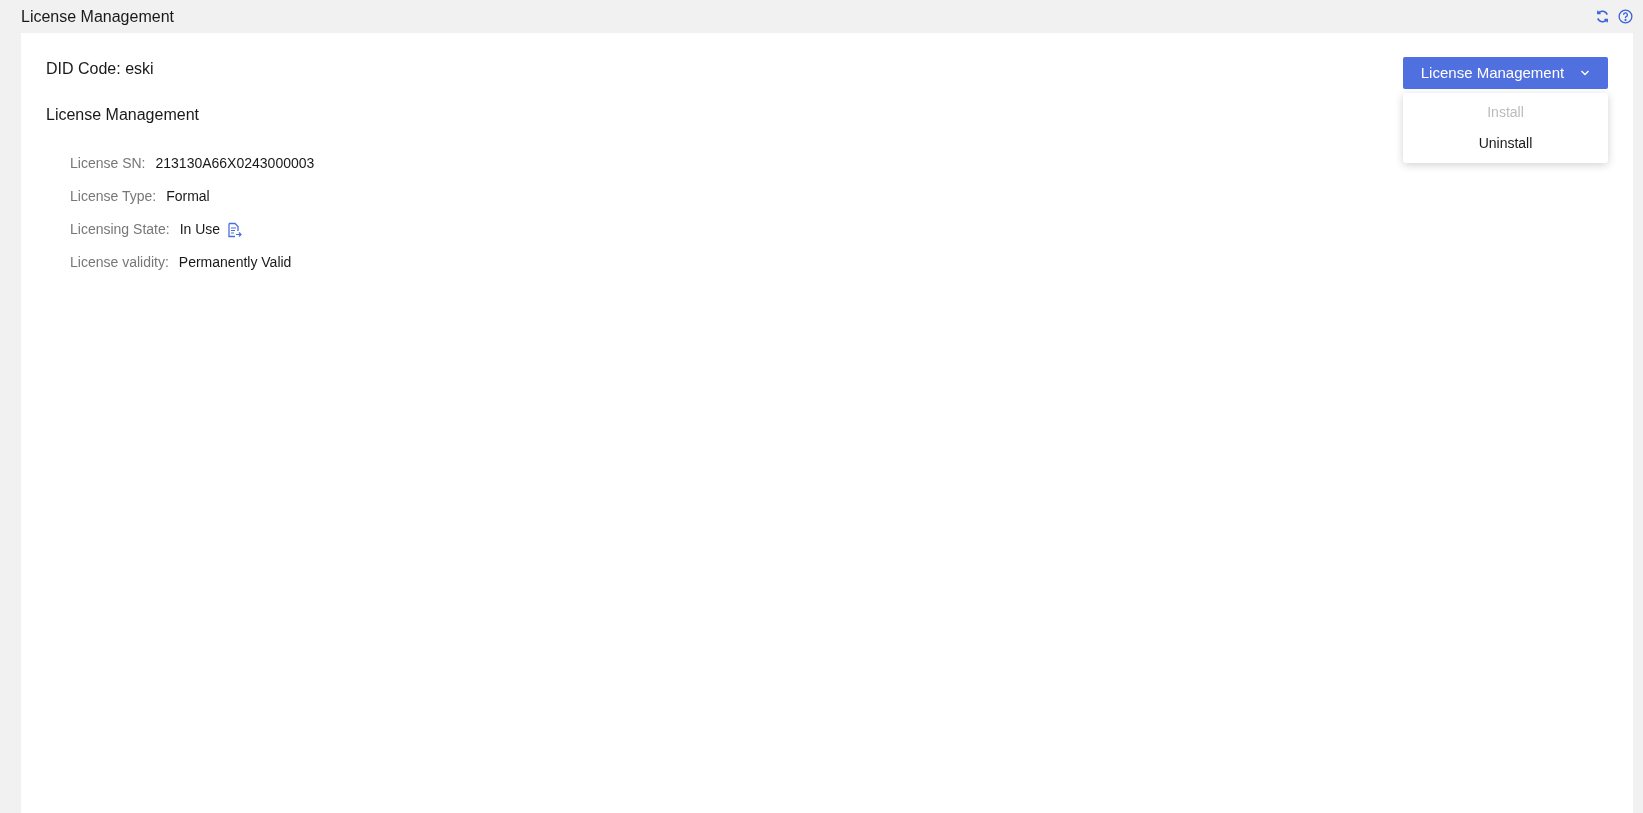 Image resolution: width=1643 pixels, height=813 pixels. Describe the element at coordinates (119, 262) in the screenshot. I see `field-label: License validity:` at that location.